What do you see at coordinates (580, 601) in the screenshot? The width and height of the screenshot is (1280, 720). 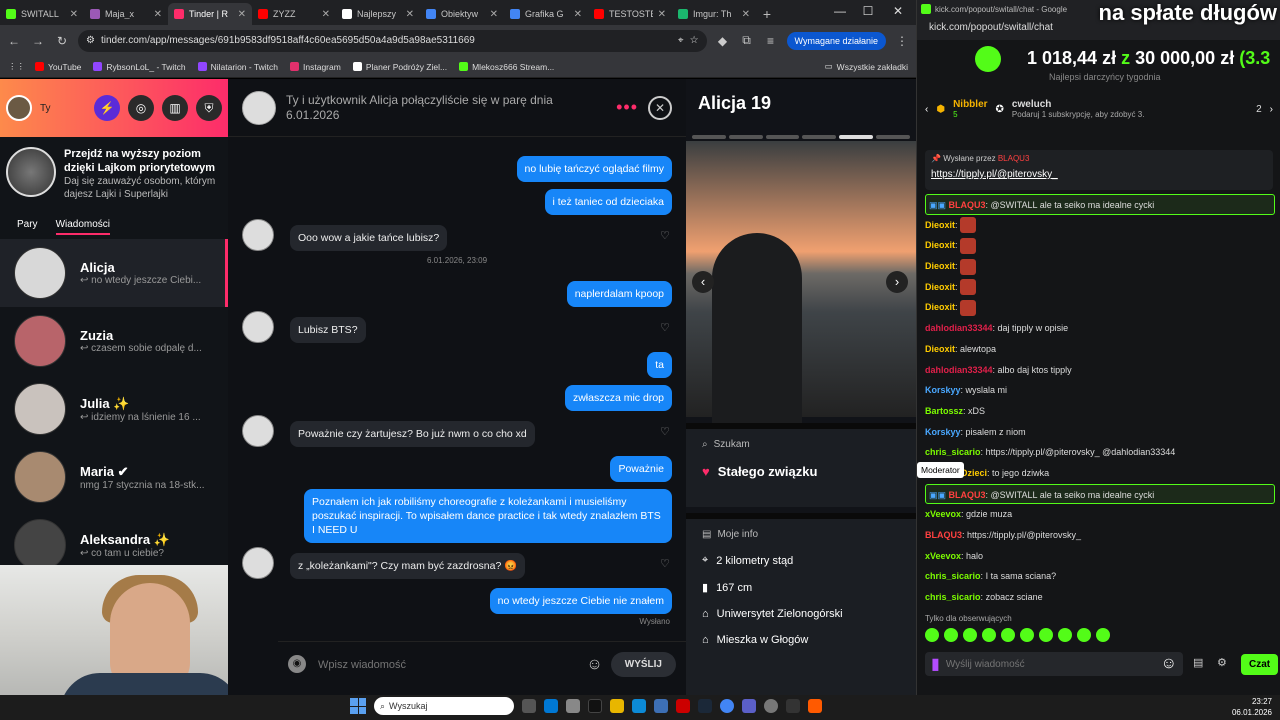 I see `sent-message: no wtedy jeszcze Ciebie nie znałem` at bounding box center [580, 601].